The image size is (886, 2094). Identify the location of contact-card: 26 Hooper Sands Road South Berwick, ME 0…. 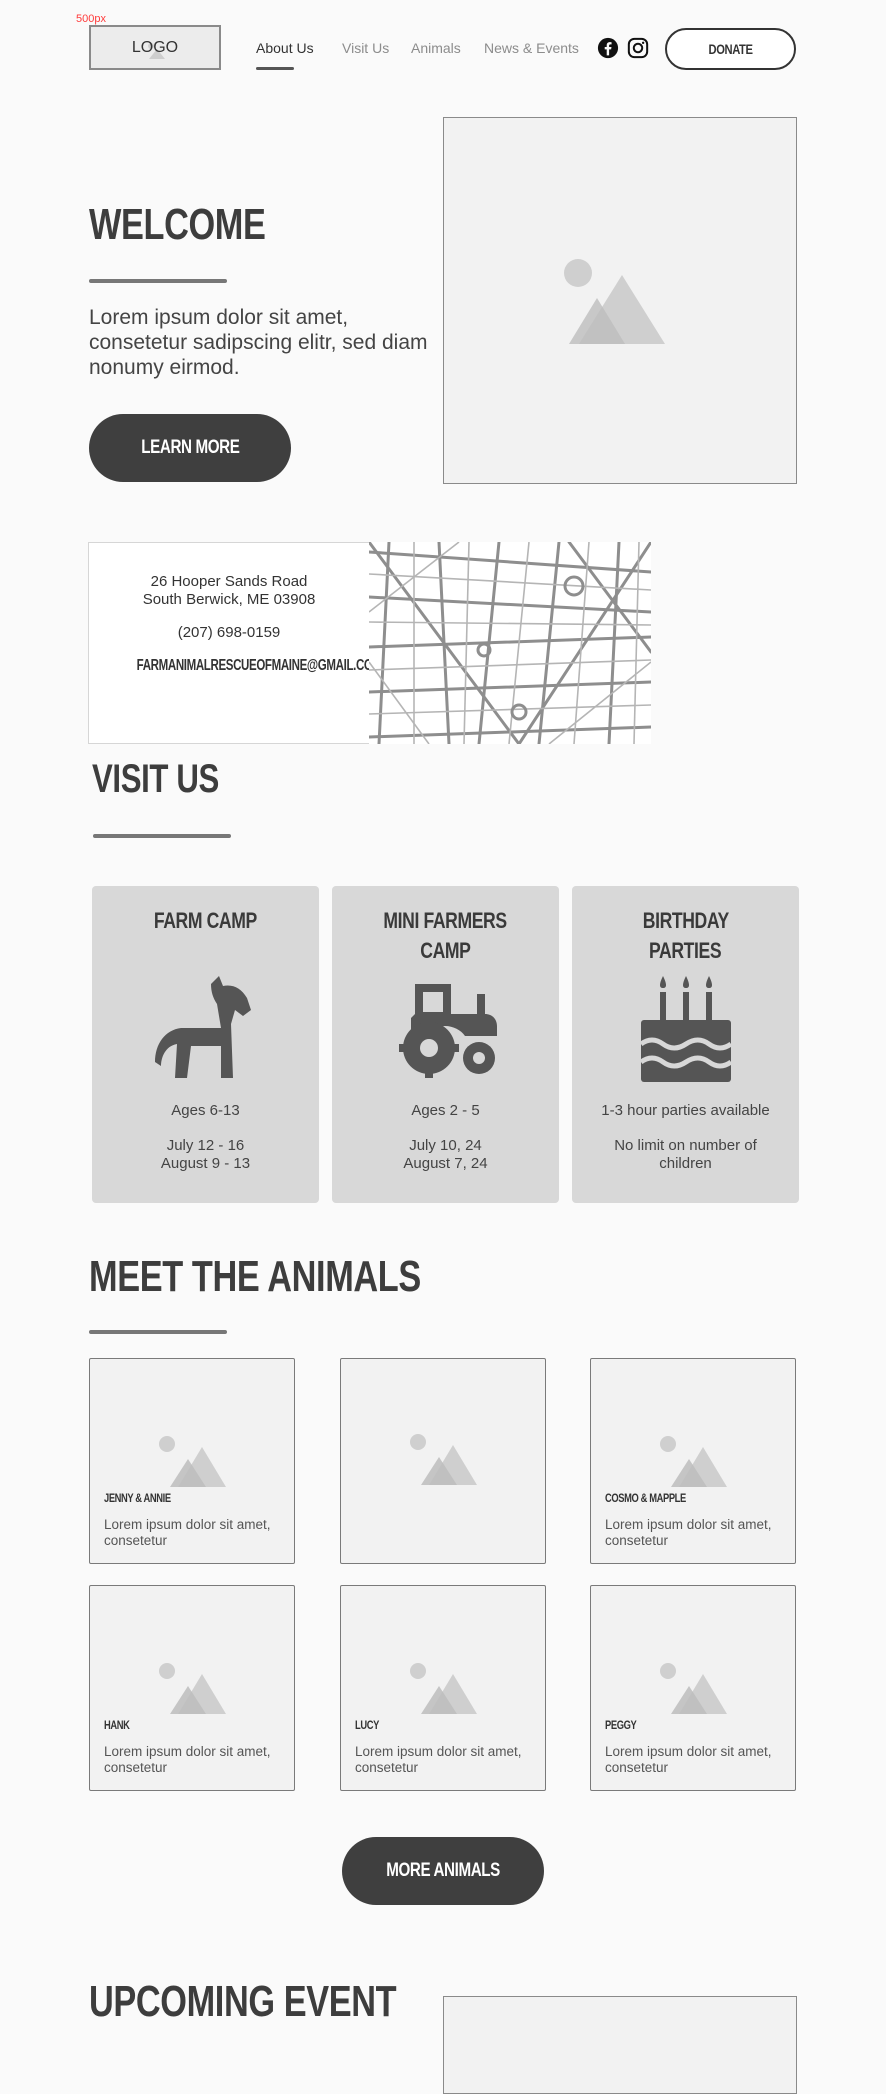
(235, 643).